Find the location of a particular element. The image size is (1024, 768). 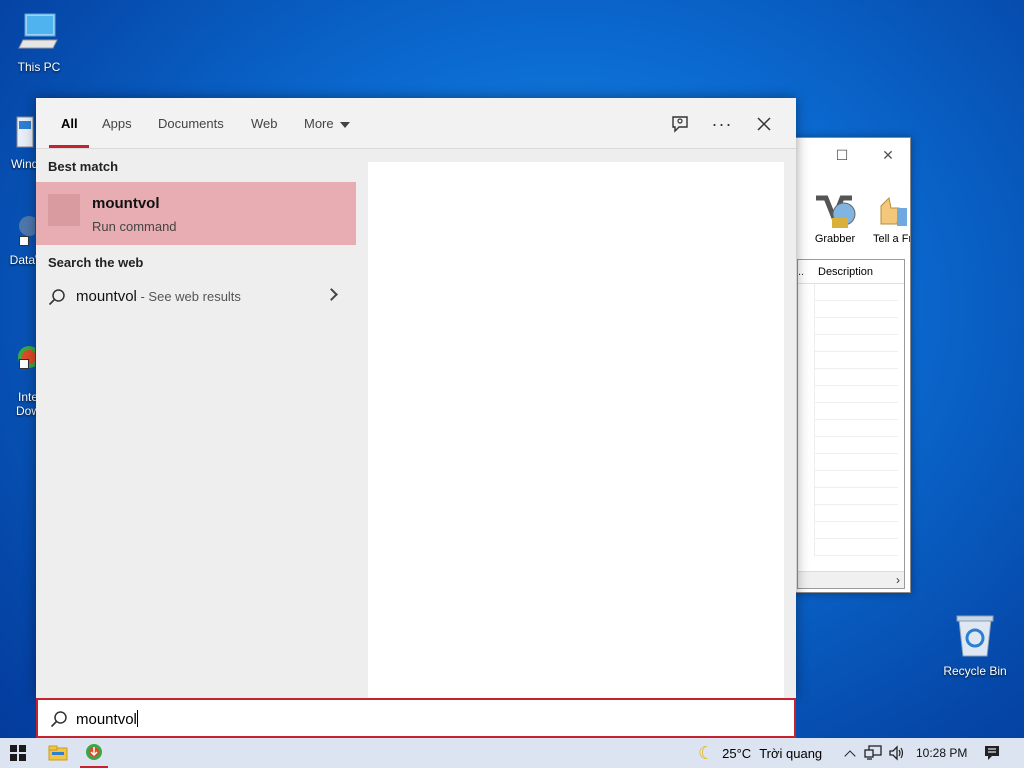

chevron-up-icon is located at coordinates (850, 755).